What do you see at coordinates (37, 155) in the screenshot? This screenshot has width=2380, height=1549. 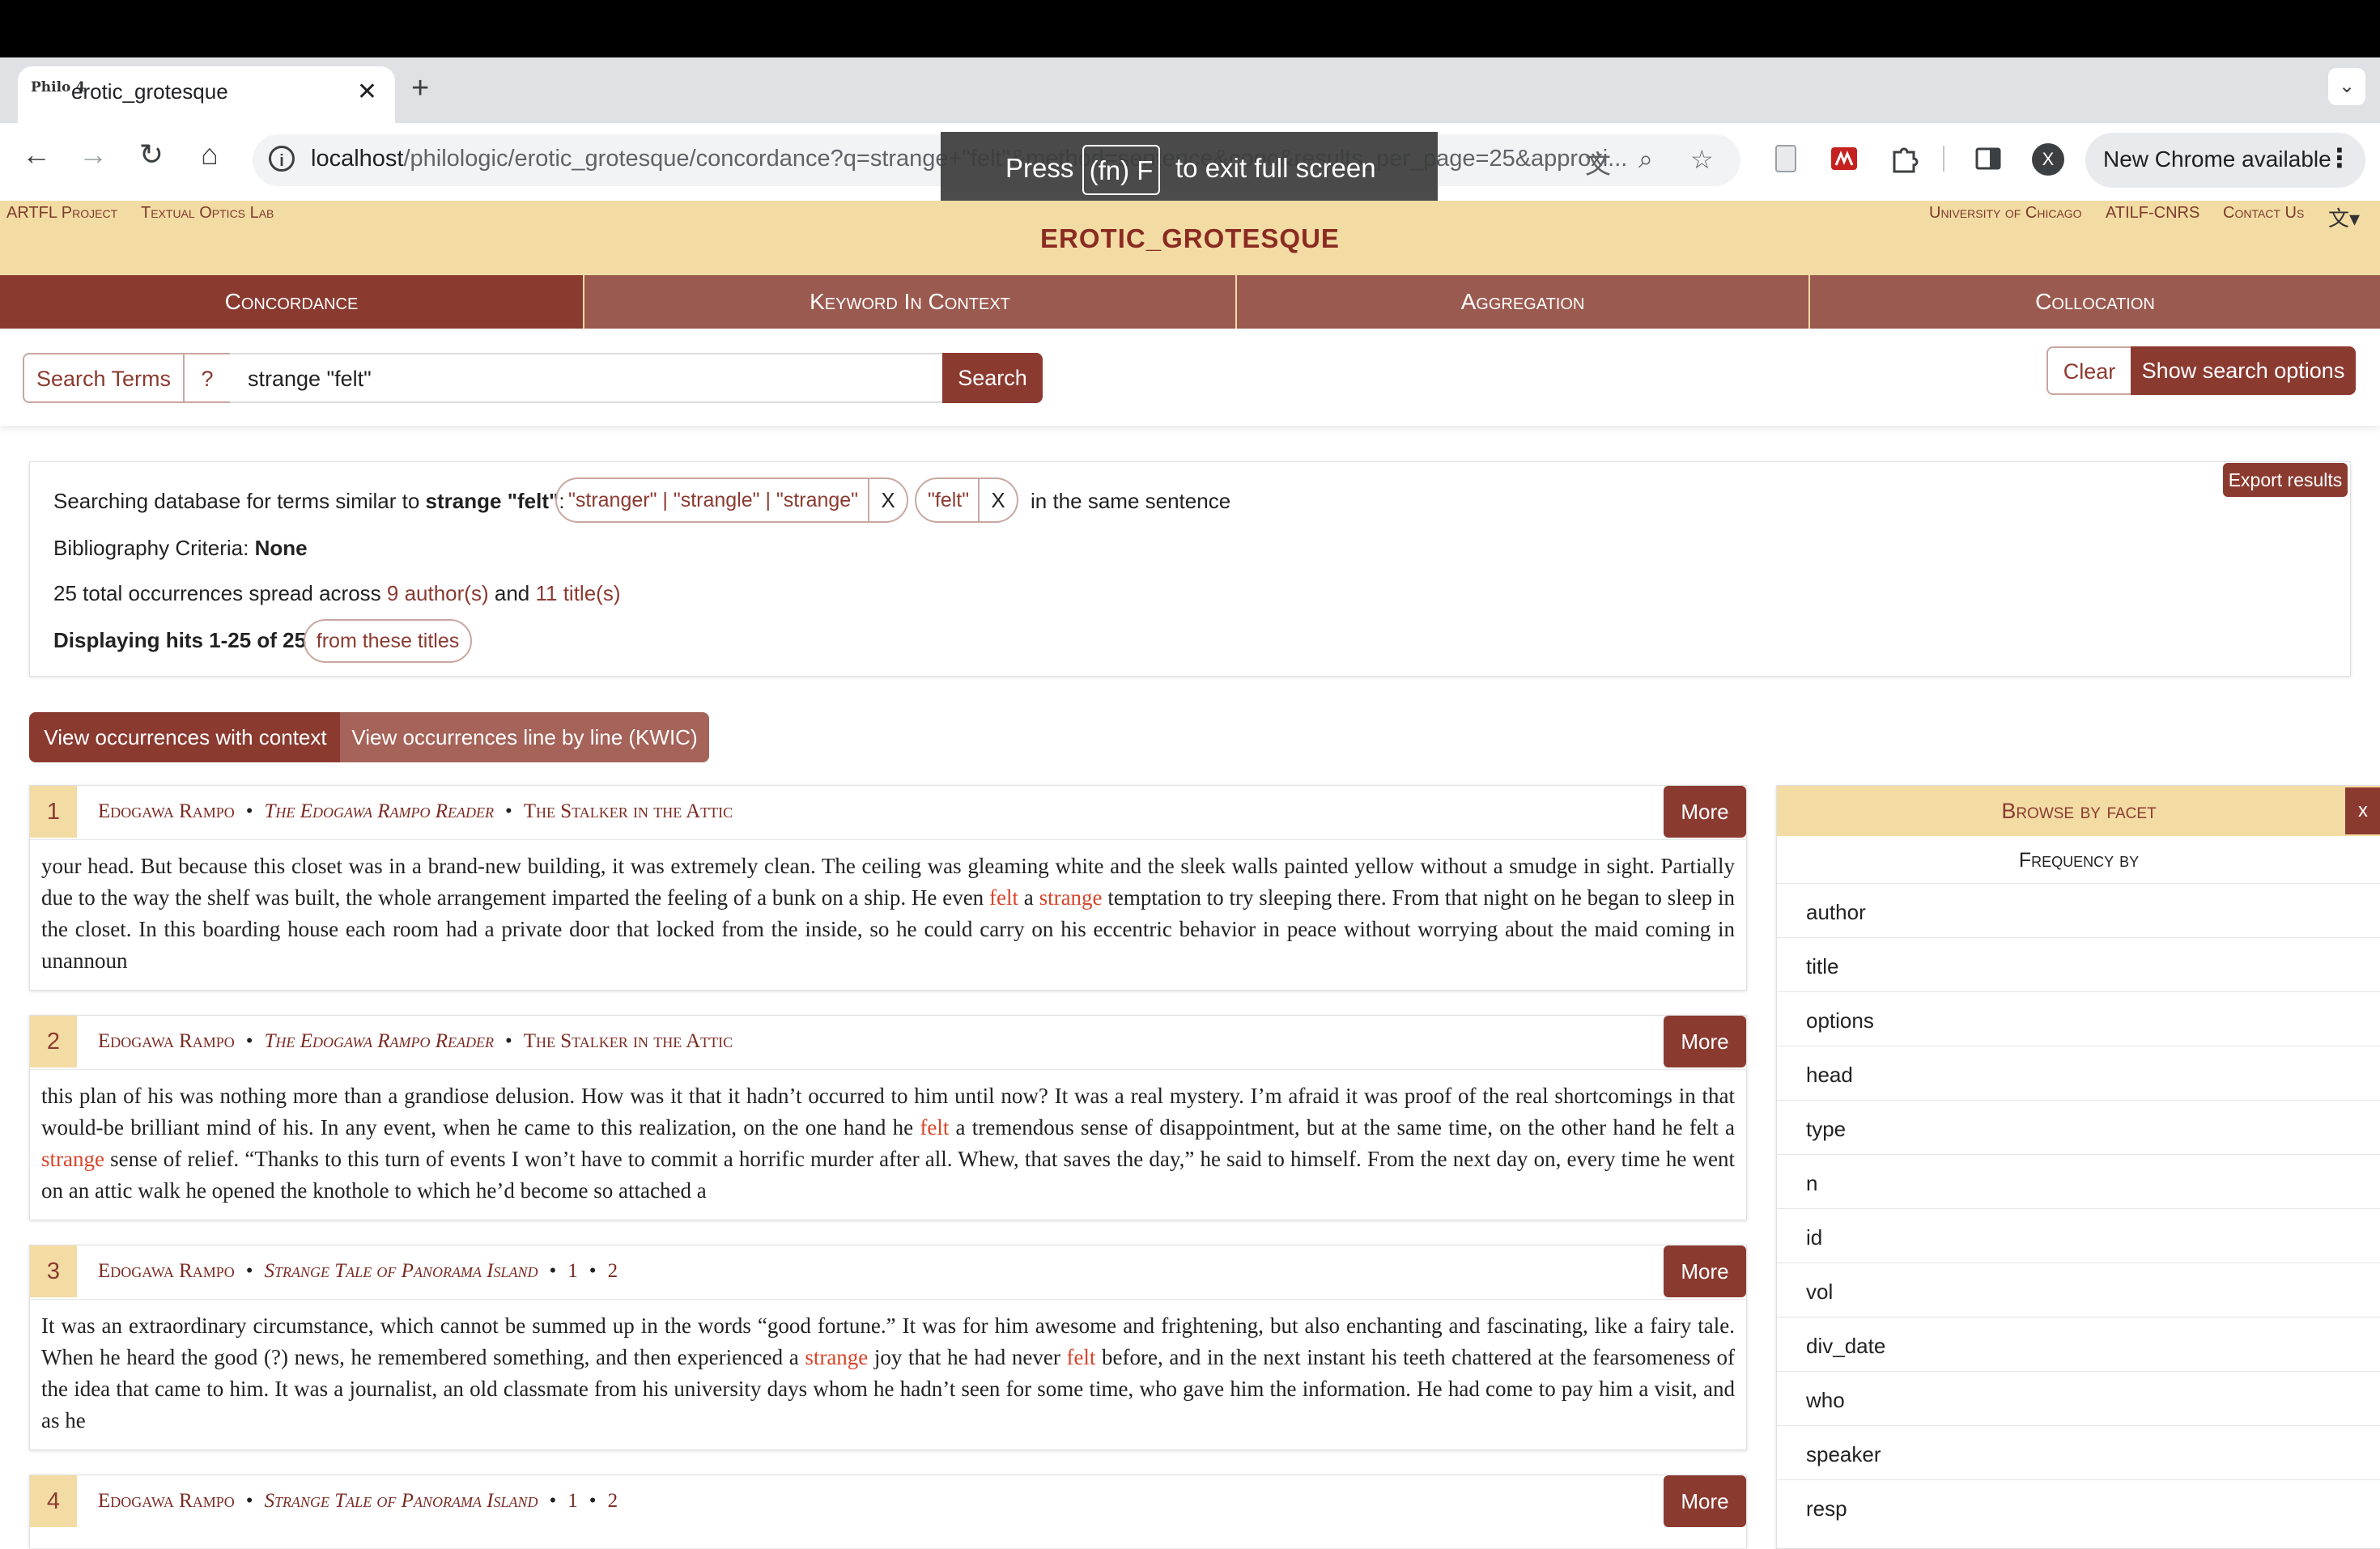 I see `back-arrow-icon: ←` at bounding box center [37, 155].